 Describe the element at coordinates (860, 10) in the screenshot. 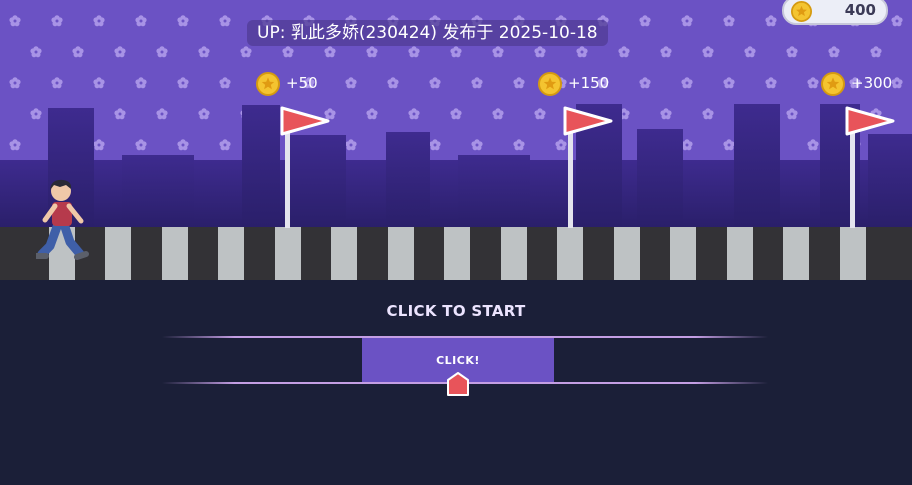

I see `coin-count: 400` at that location.